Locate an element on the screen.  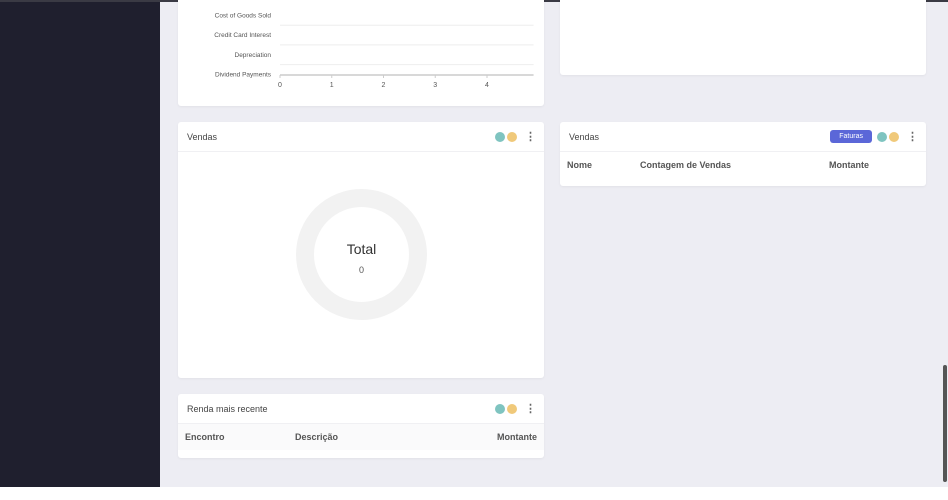
x-tick-label: 2 is located at coordinates (384, 85).